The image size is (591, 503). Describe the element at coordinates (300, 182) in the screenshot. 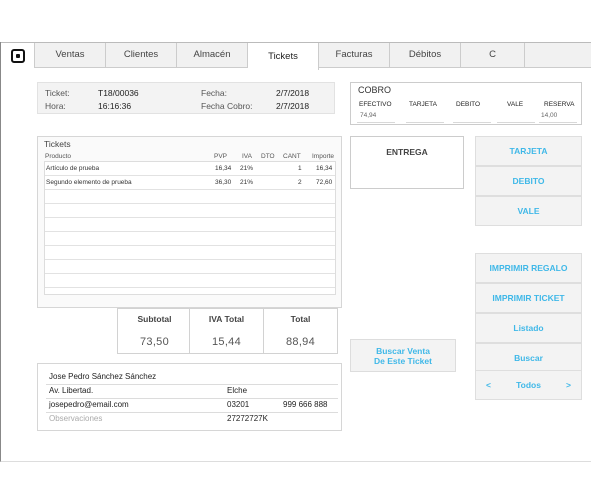

I see `cell-cant: 2` at that location.